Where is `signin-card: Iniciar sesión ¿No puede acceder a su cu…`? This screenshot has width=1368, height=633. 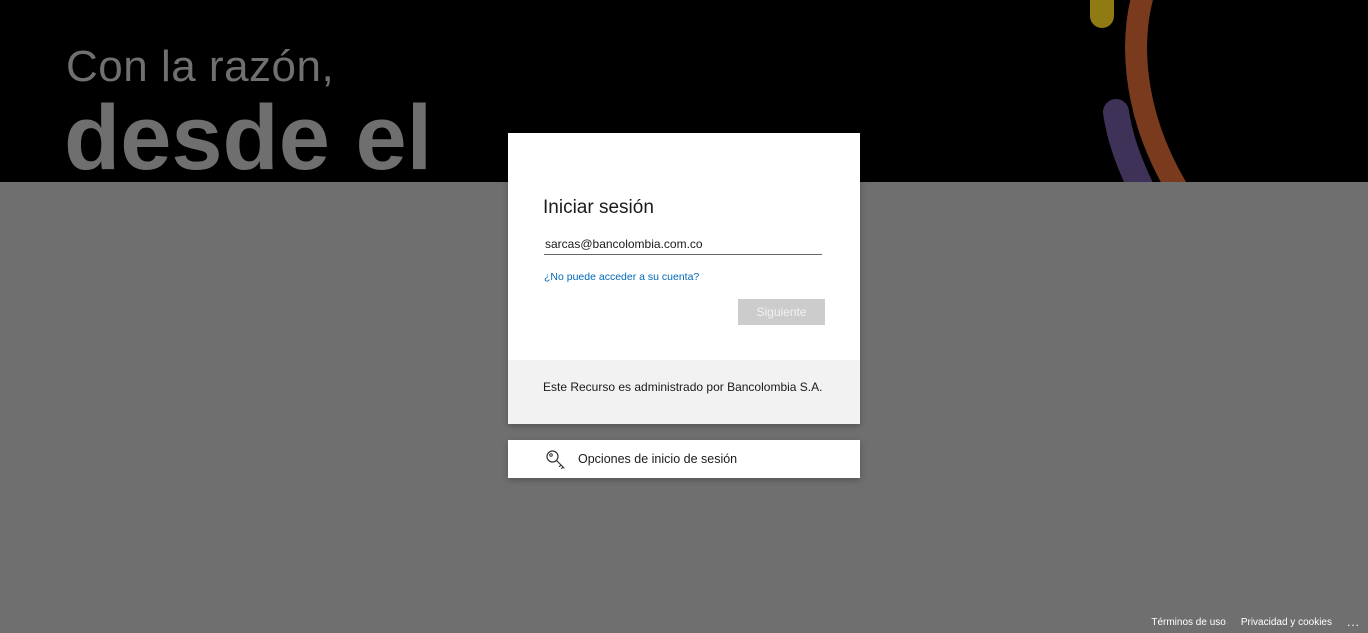 signin-card: Iniciar sesión ¿No puede acceder a su cu… is located at coordinates (684, 278).